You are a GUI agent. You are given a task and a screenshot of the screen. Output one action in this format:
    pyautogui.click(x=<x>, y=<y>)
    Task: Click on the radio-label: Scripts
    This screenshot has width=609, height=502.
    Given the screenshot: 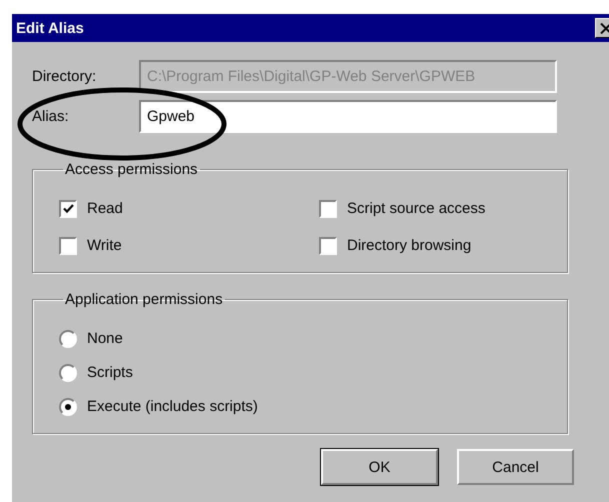 What is the action you would take?
    pyautogui.click(x=110, y=372)
    